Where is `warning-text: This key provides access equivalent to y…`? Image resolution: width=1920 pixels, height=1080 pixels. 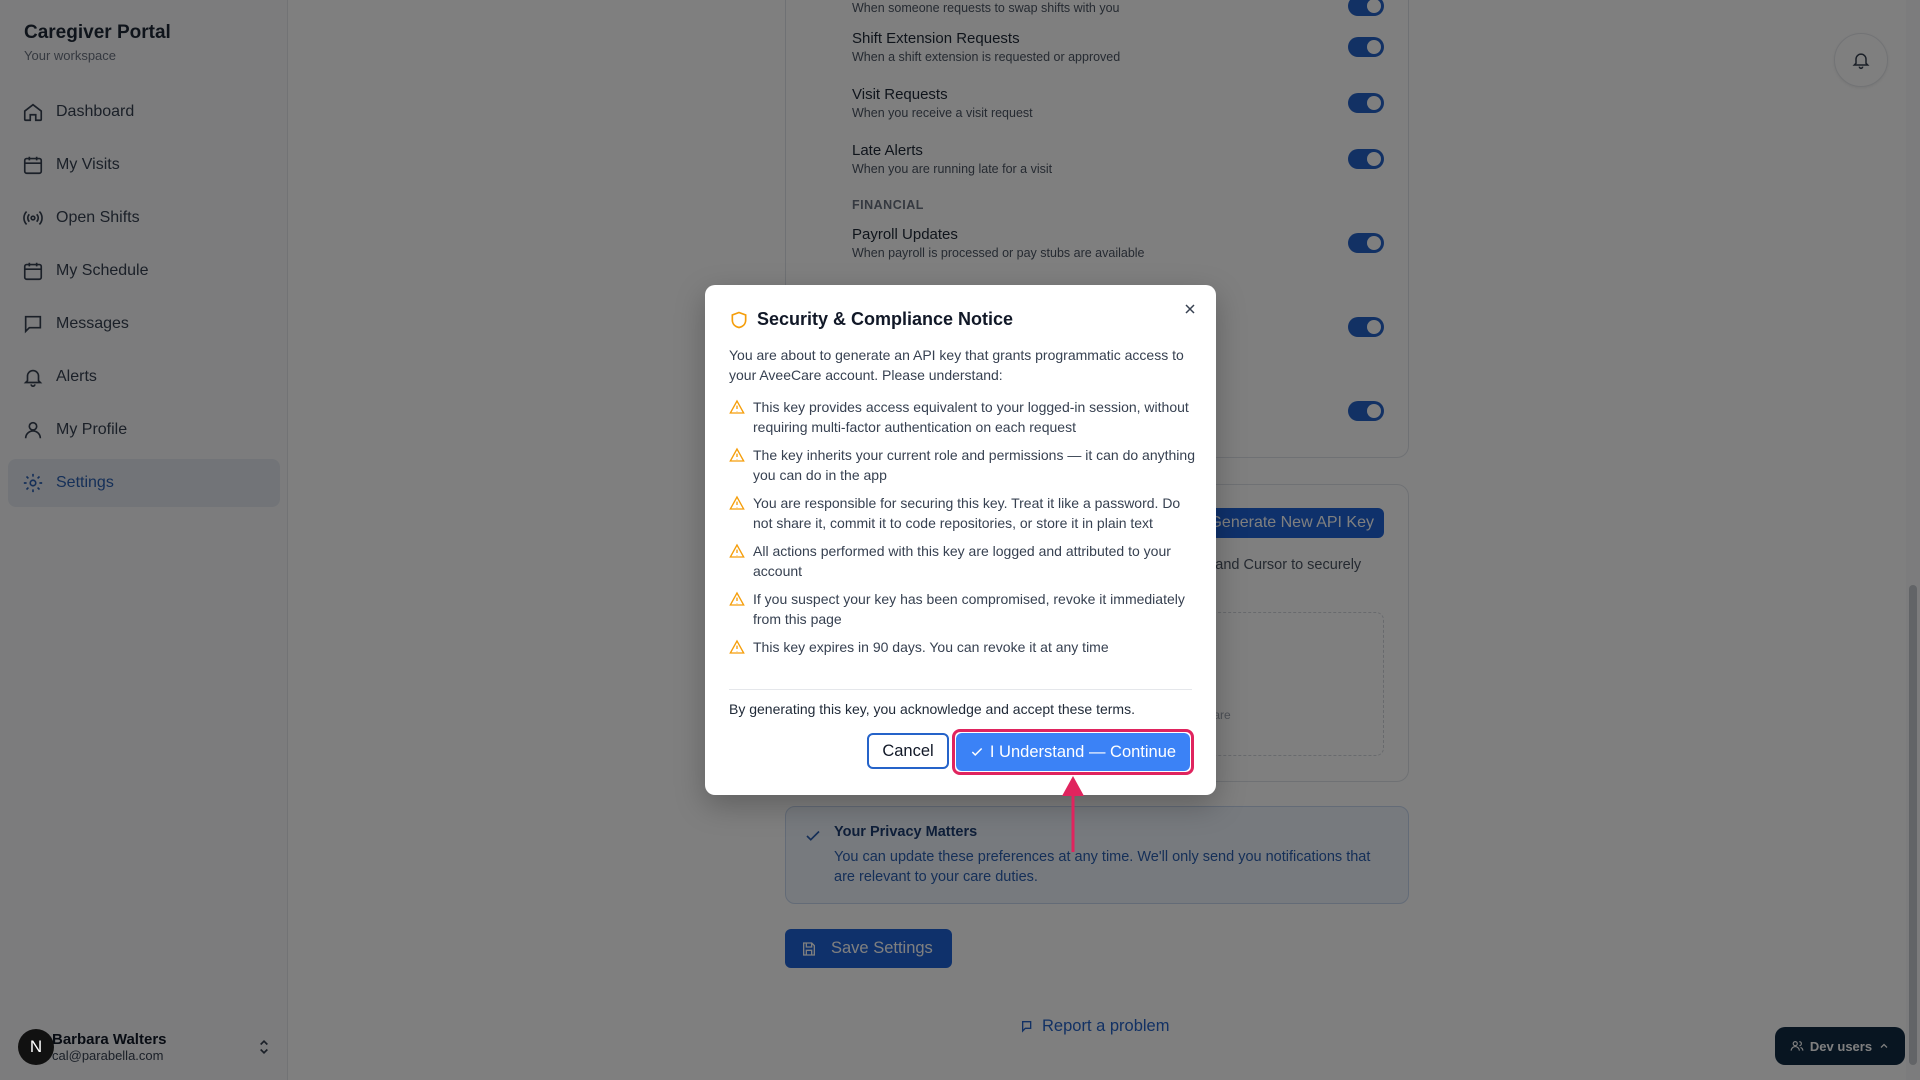 warning-text: This key provides access equivalent to y… is located at coordinates (971, 417).